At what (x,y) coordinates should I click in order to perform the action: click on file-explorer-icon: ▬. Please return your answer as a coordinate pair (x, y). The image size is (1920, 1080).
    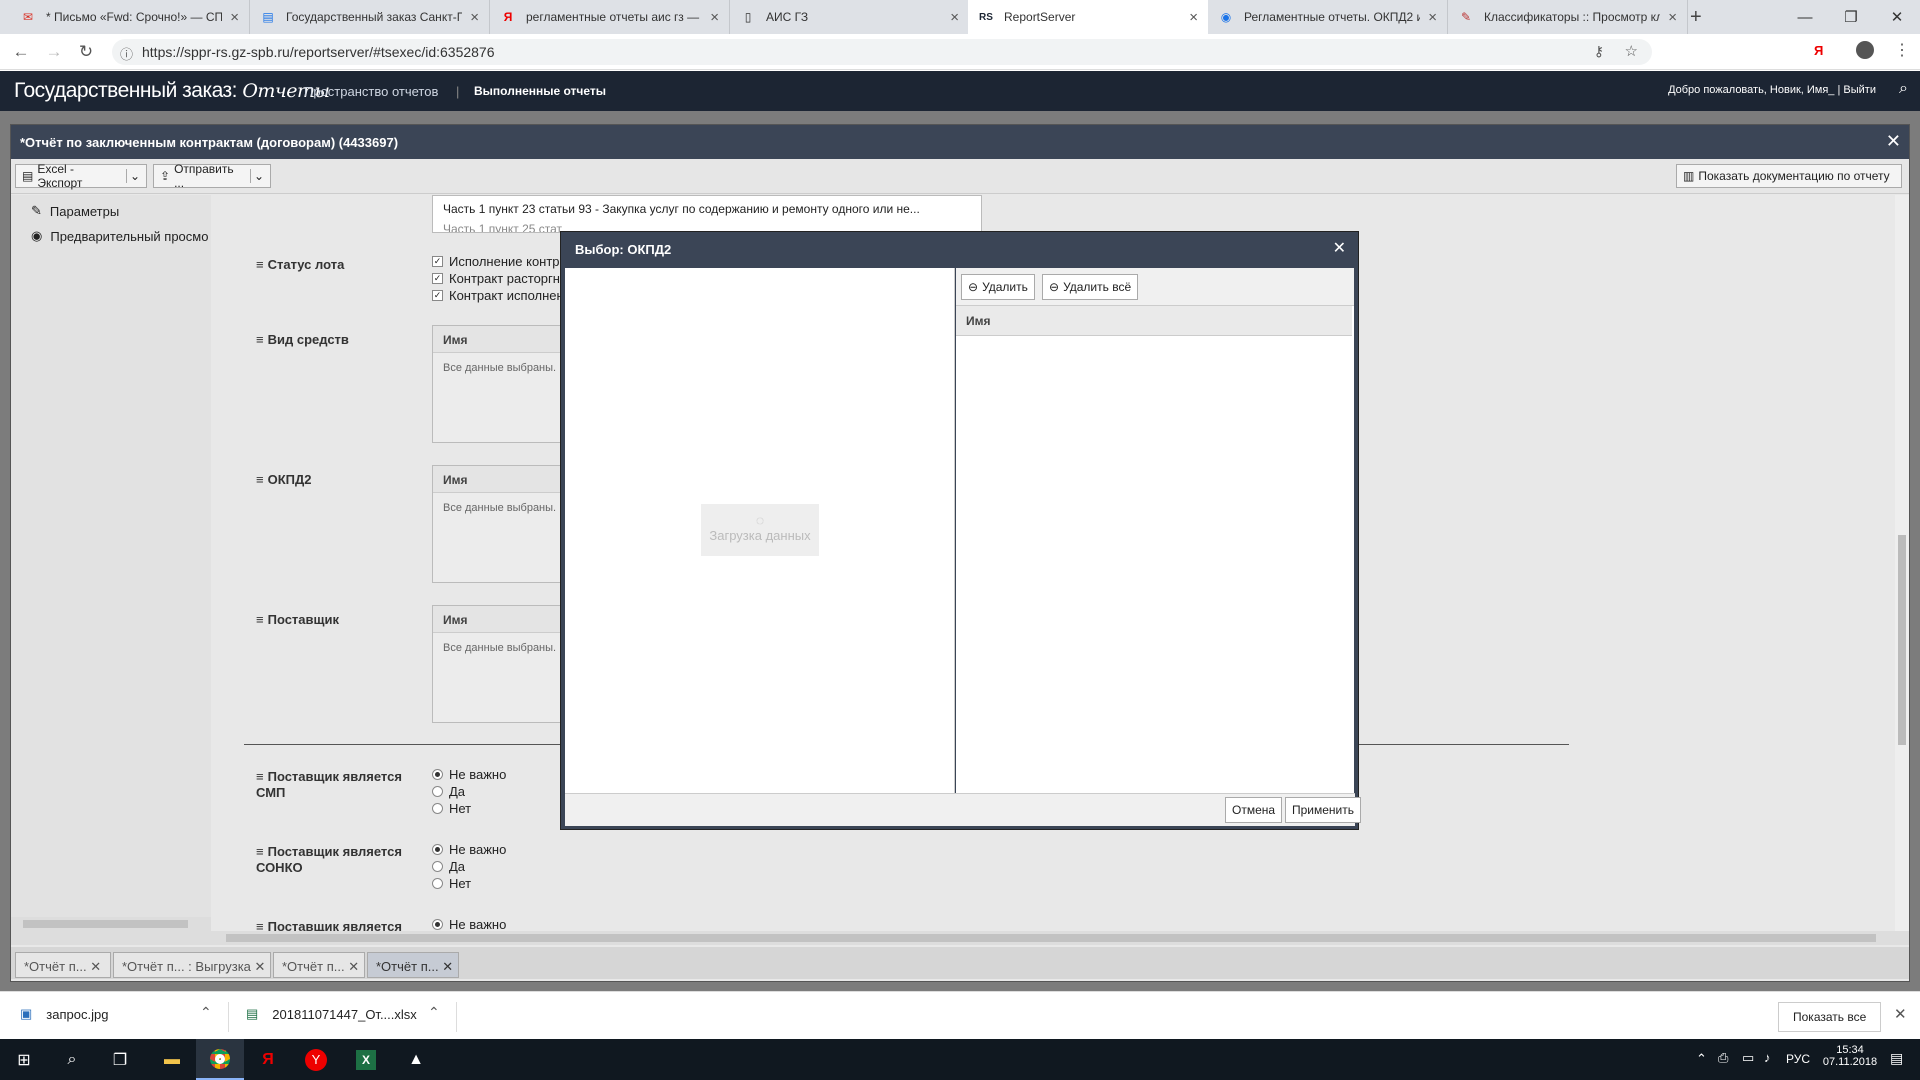
    Looking at the image, I should click on (172, 1059).